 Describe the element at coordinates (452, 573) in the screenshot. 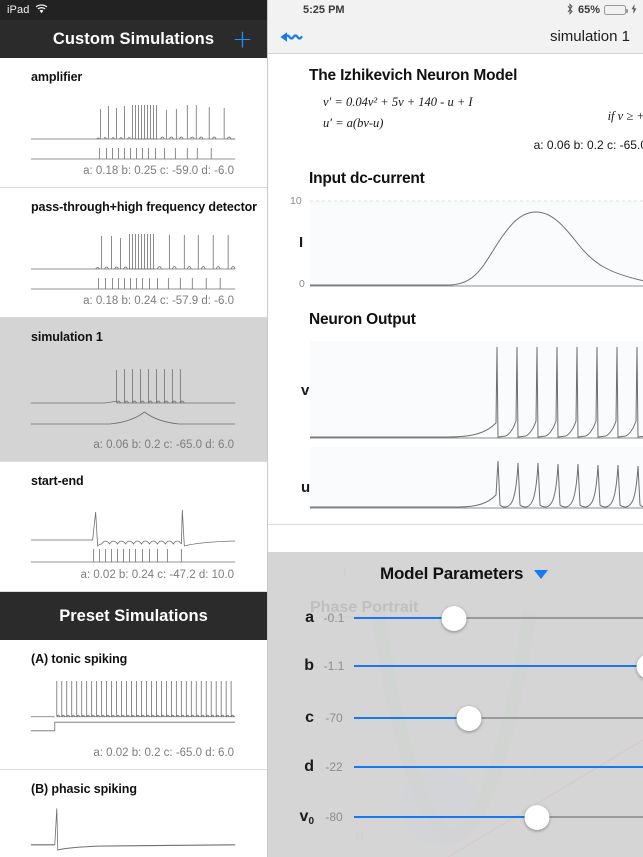

I see `sheet-title: Model Parameters` at that location.